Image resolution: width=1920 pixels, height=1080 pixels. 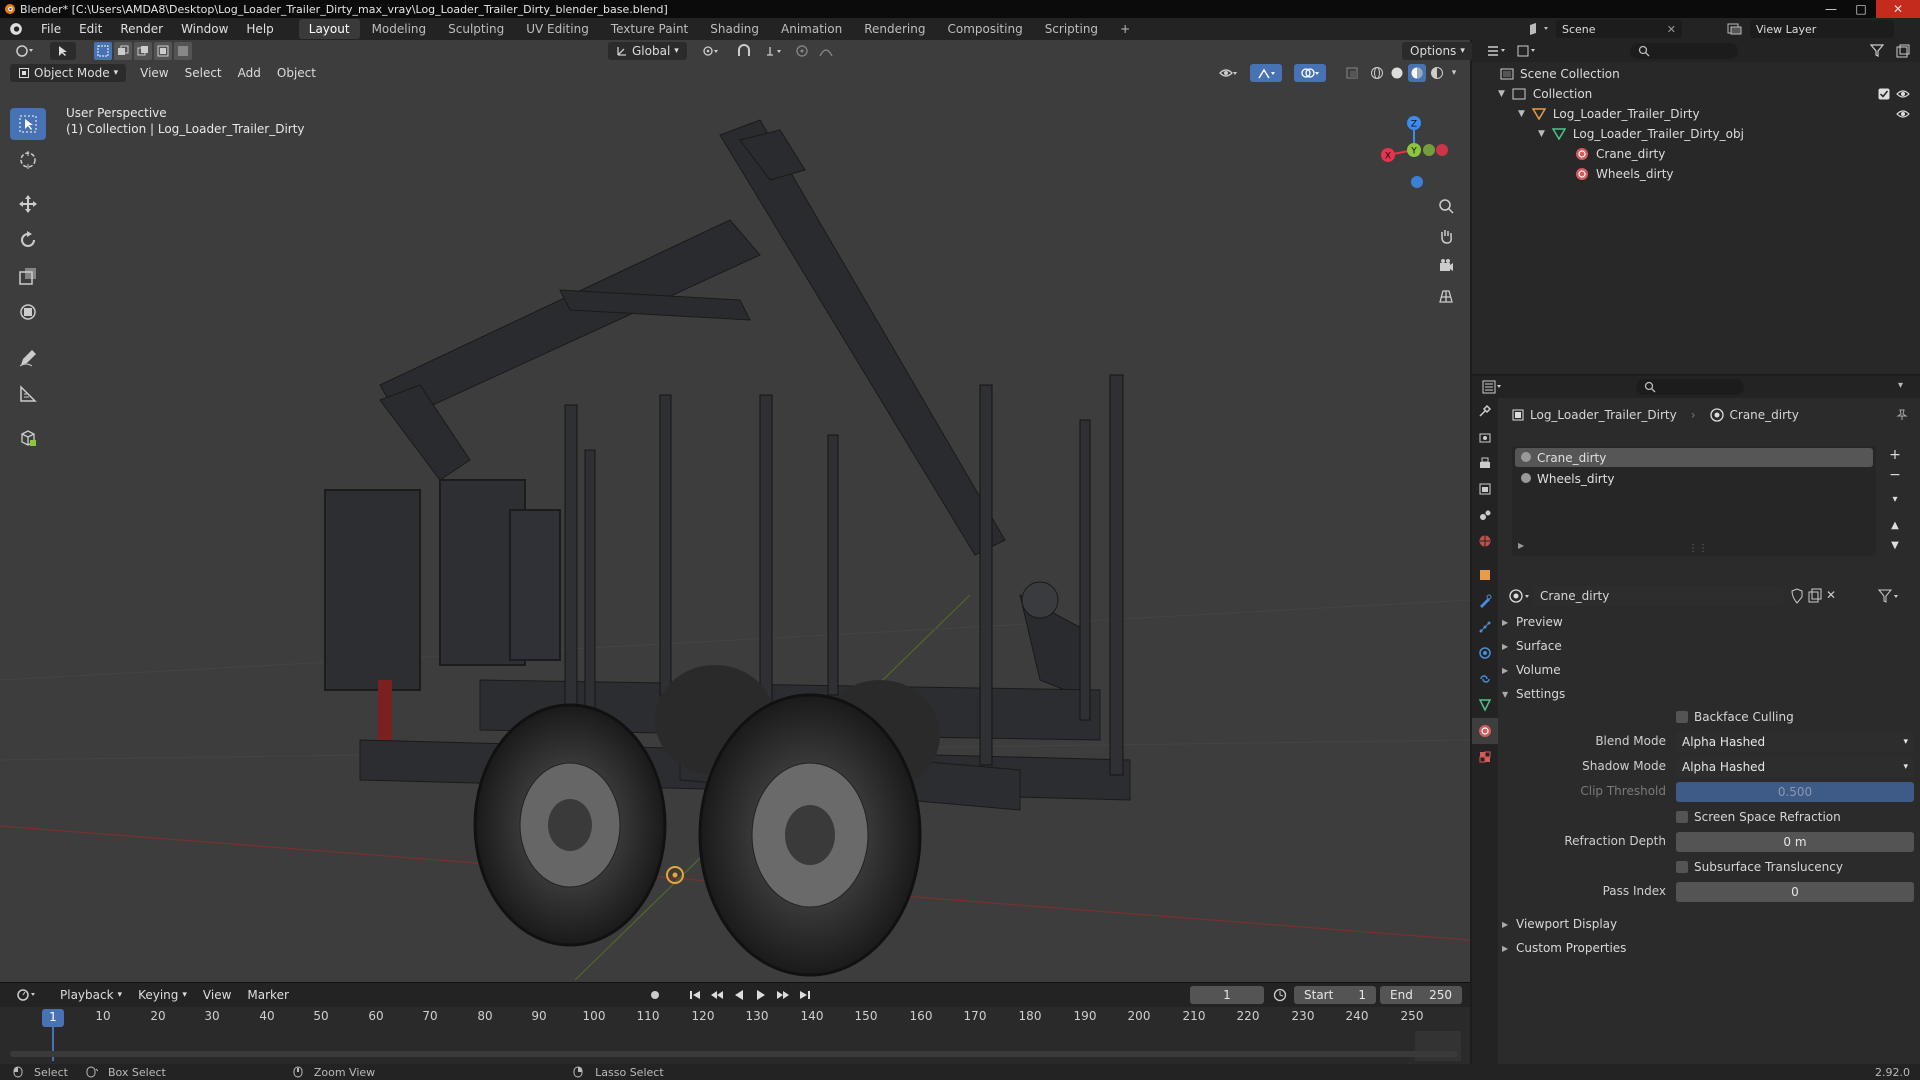 What do you see at coordinates (1696, 94) in the screenshot?
I see `outliner-row-collection: ▼ Collection` at bounding box center [1696, 94].